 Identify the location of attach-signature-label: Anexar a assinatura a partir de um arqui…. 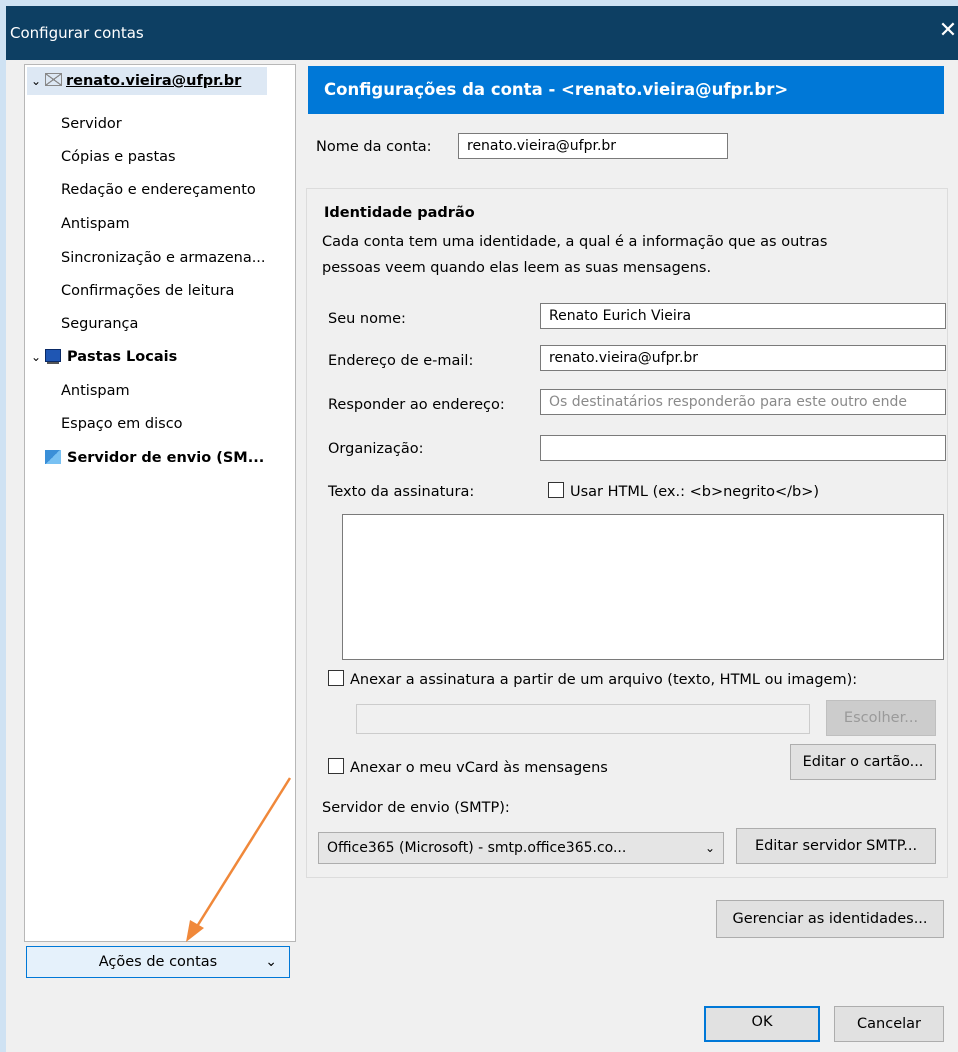
(604, 680).